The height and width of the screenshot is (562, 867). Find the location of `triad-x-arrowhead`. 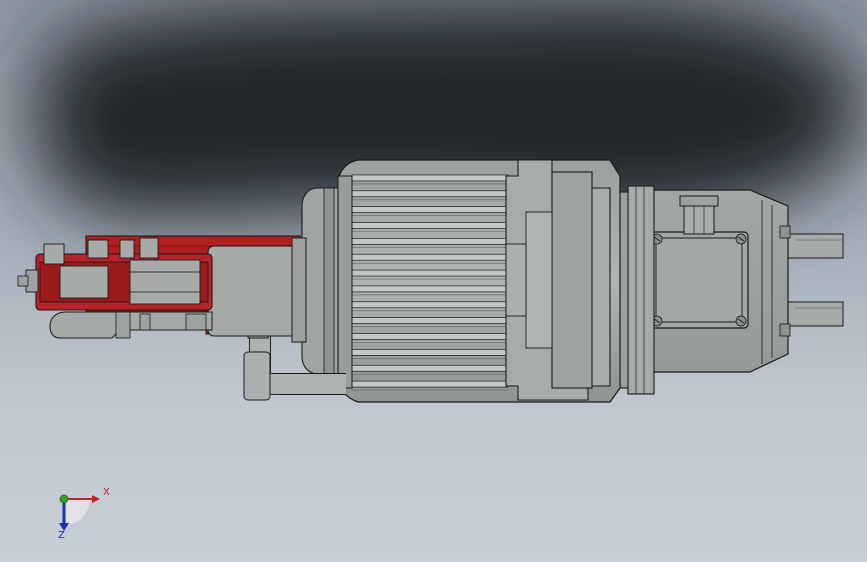

triad-x-arrowhead is located at coordinates (96, 499).